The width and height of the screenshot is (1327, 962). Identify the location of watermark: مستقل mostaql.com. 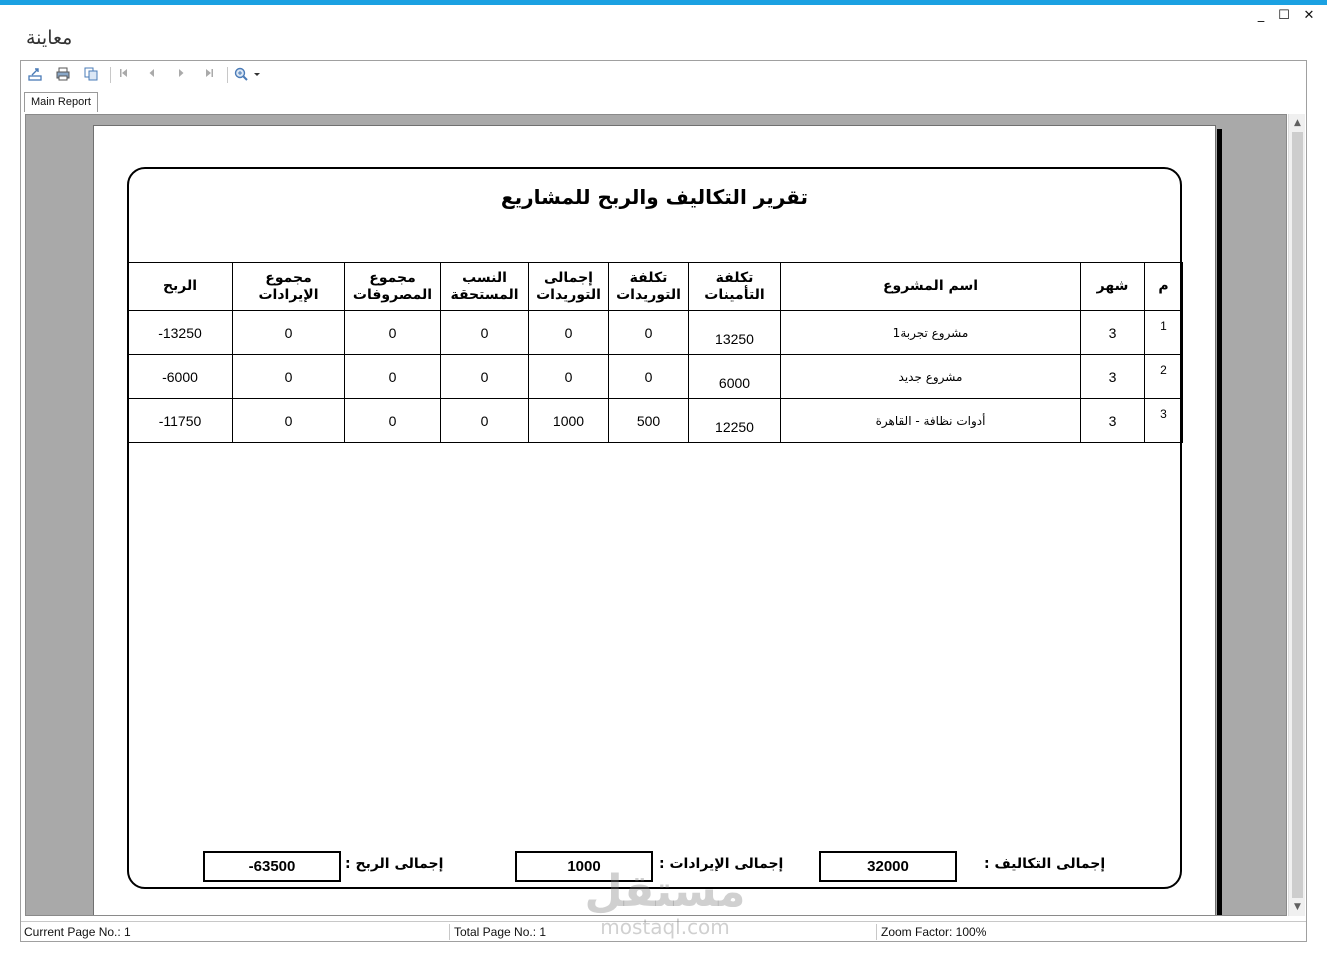
(665, 902).